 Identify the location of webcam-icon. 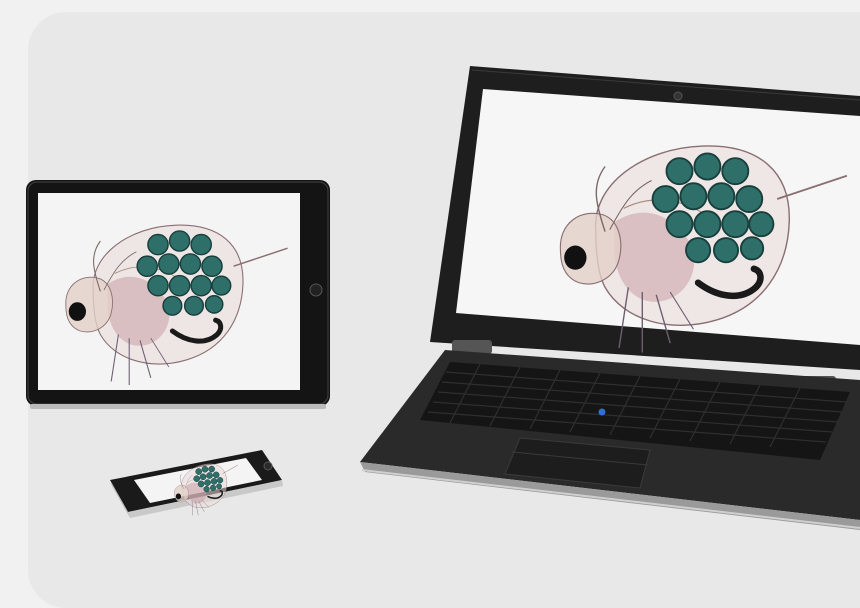
(678, 96).